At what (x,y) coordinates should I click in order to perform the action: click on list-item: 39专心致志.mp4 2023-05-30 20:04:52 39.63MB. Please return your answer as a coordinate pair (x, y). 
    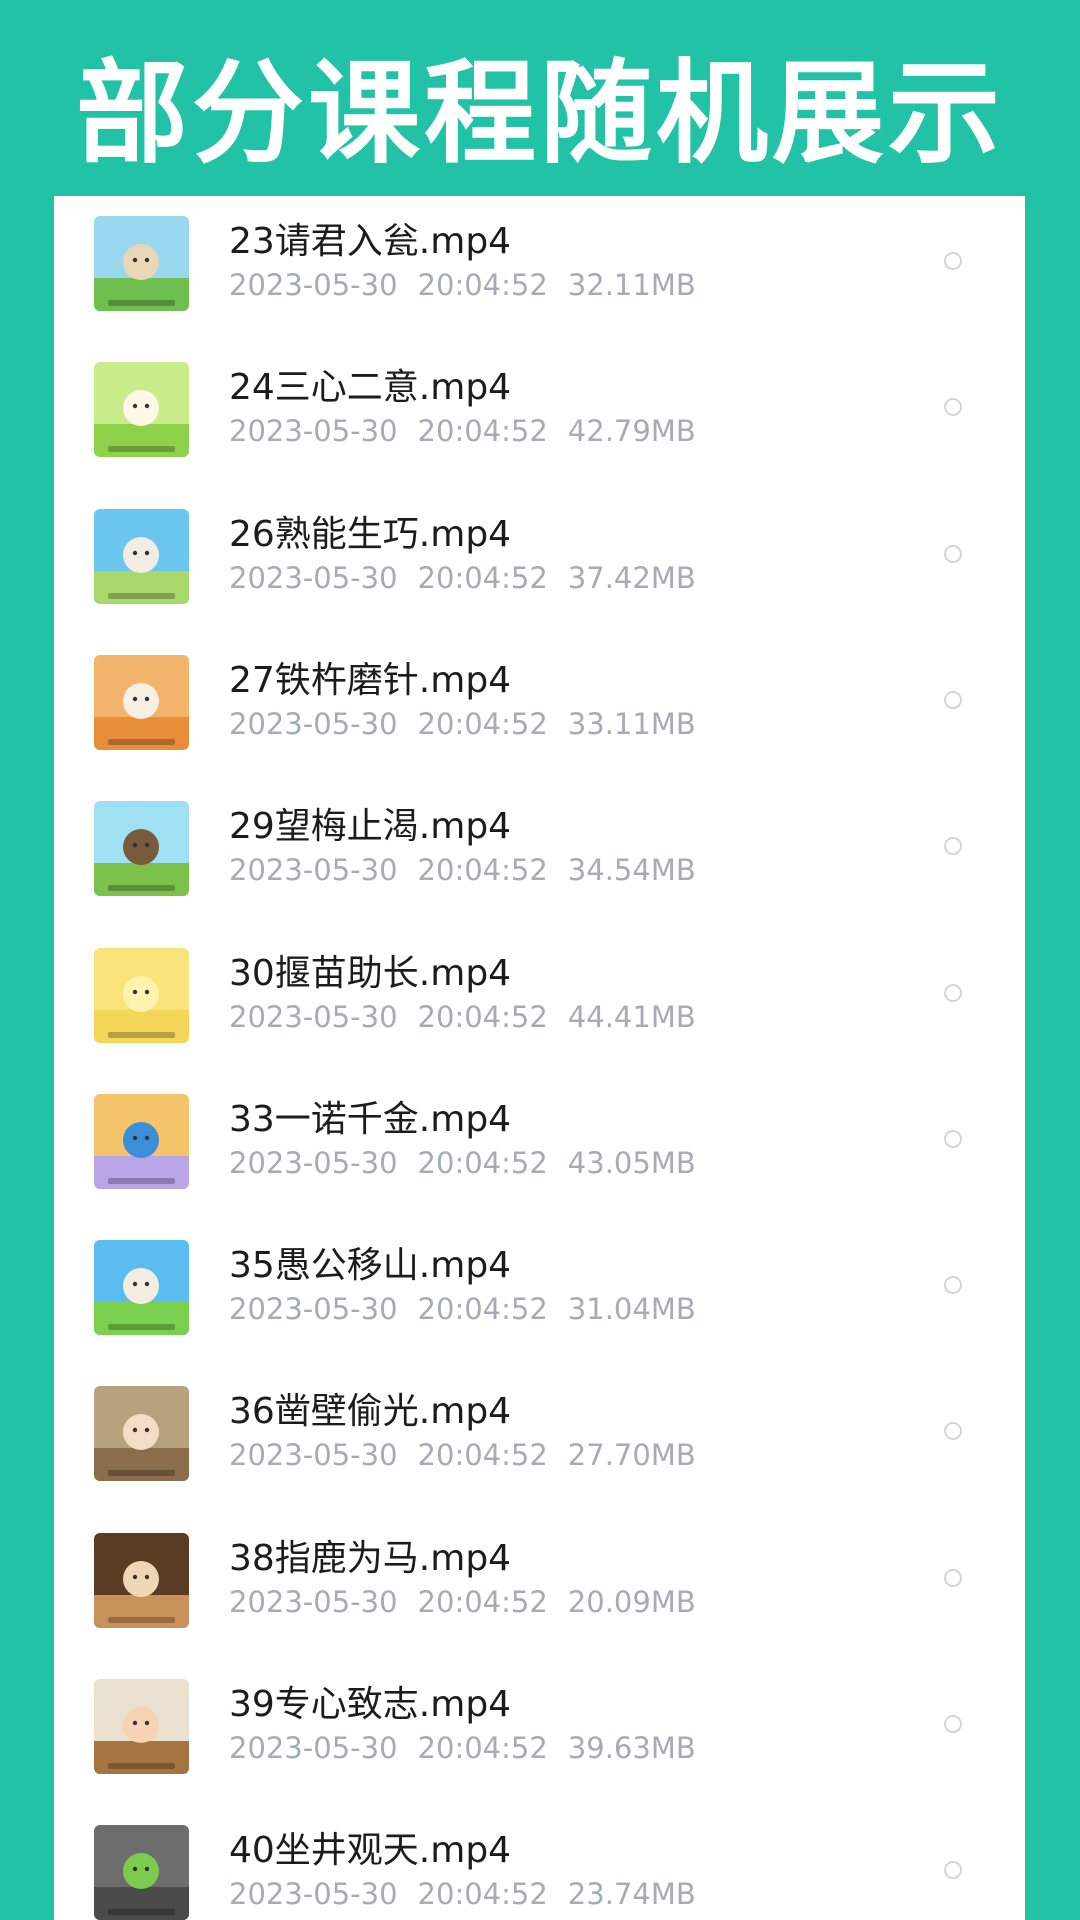
    Looking at the image, I should click on (539, 1742).